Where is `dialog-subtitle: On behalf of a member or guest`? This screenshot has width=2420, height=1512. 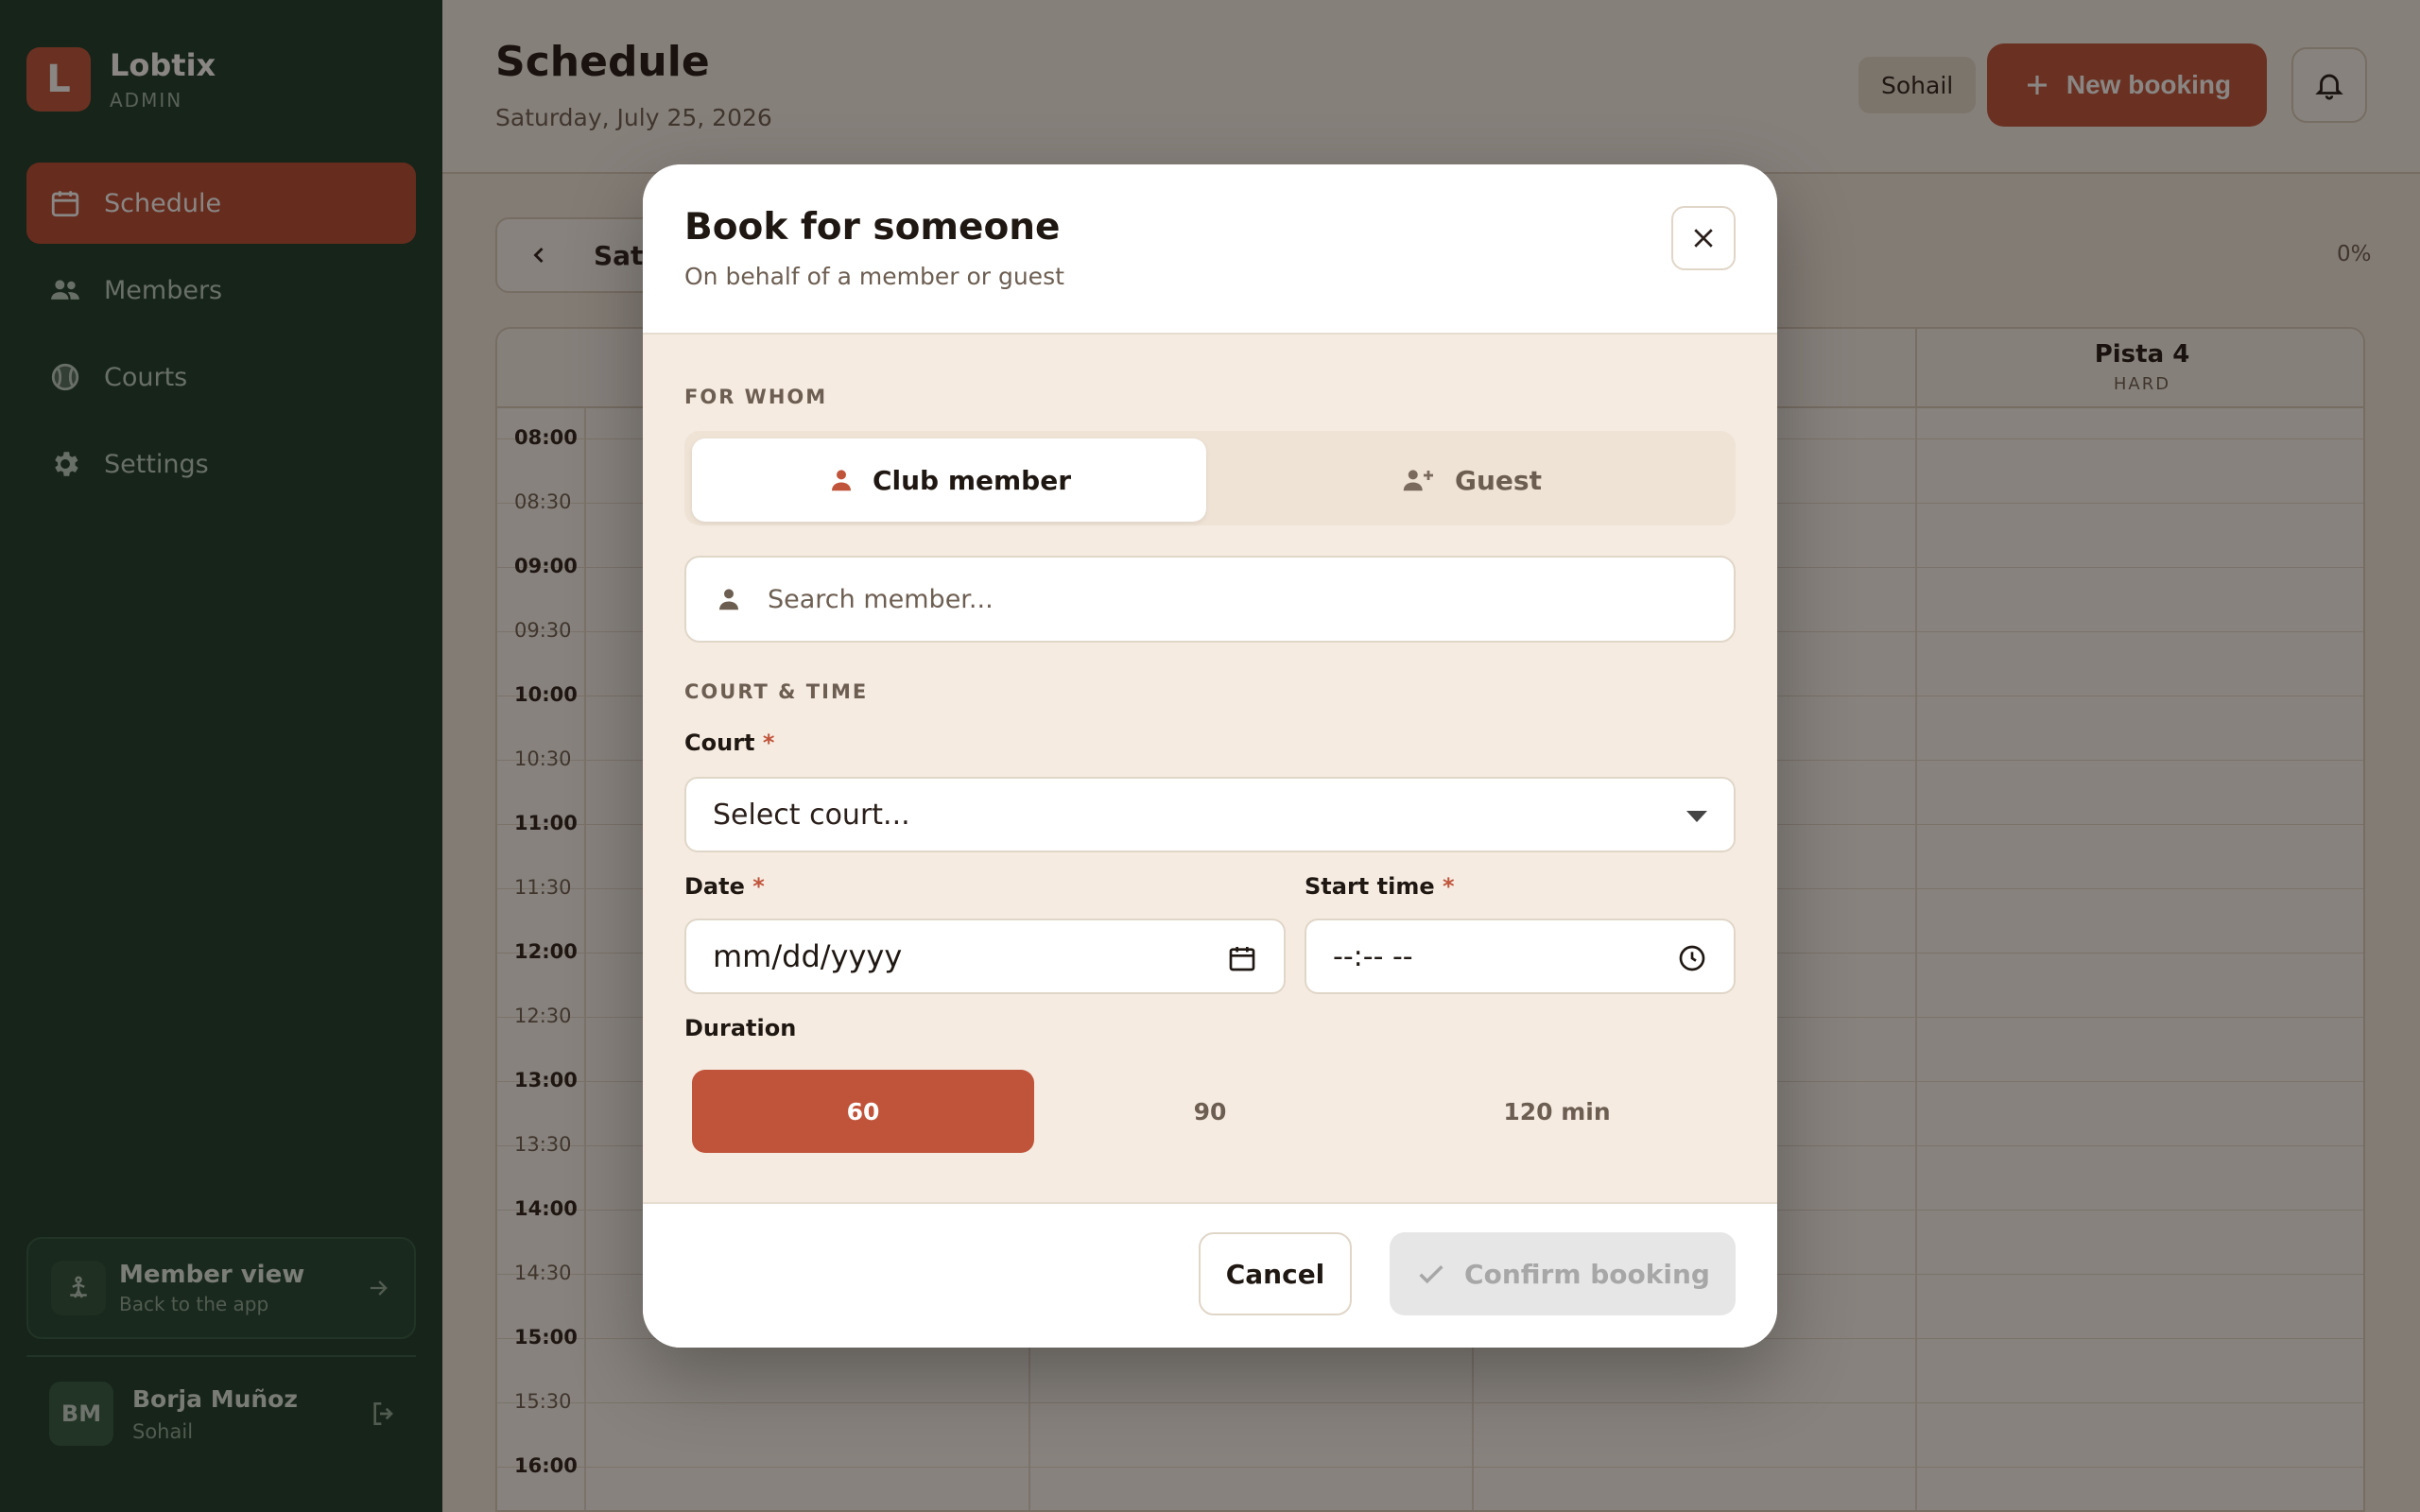 dialog-subtitle: On behalf of a member or guest is located at coordinates (874, 276).